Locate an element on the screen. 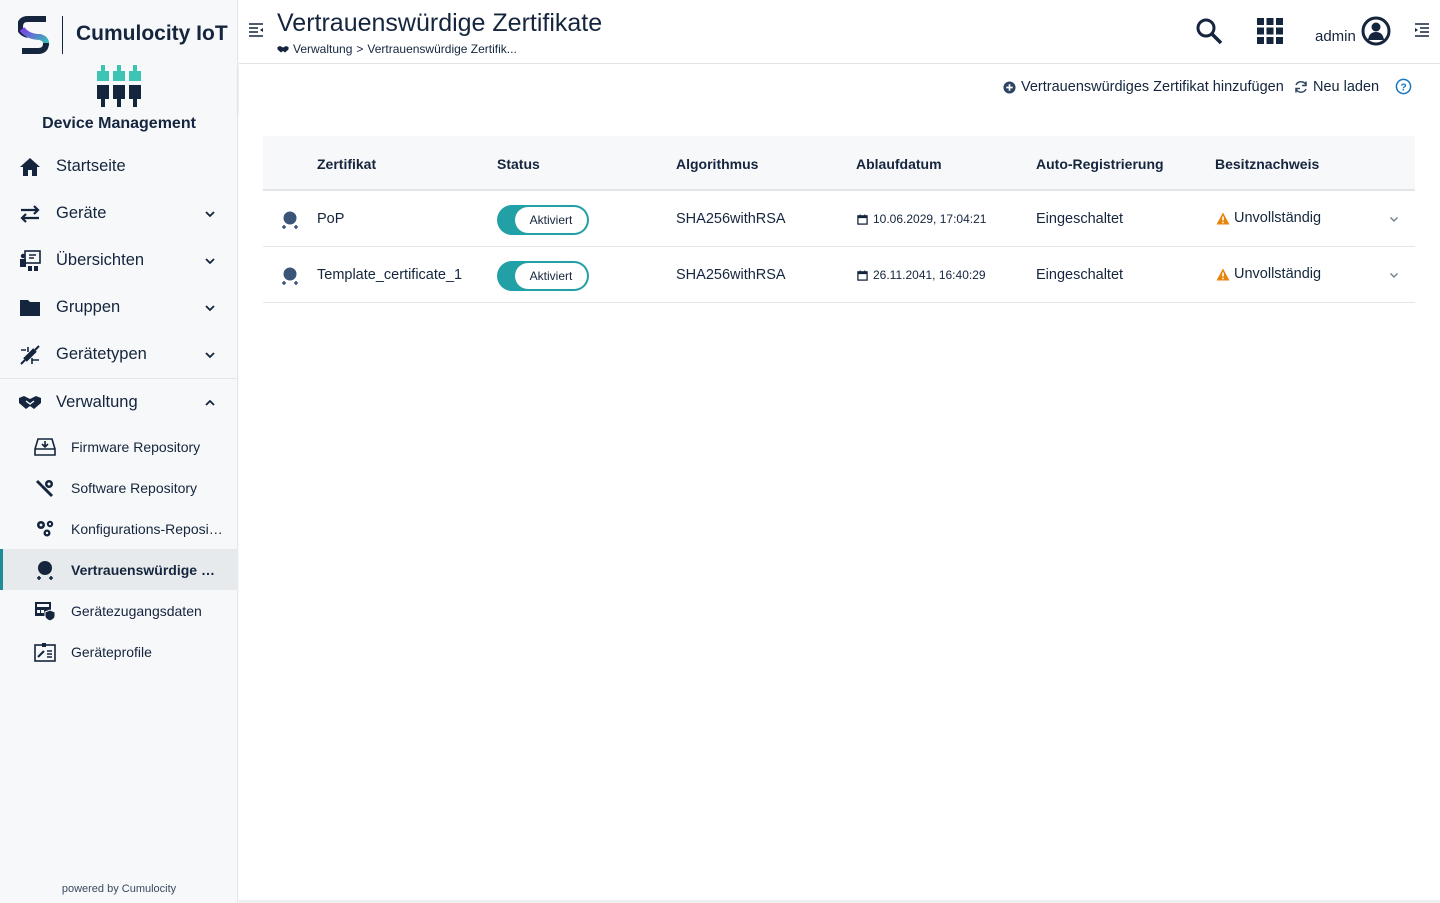  sub-item-label: Firmware Repository is located at coordinates (136, 446).